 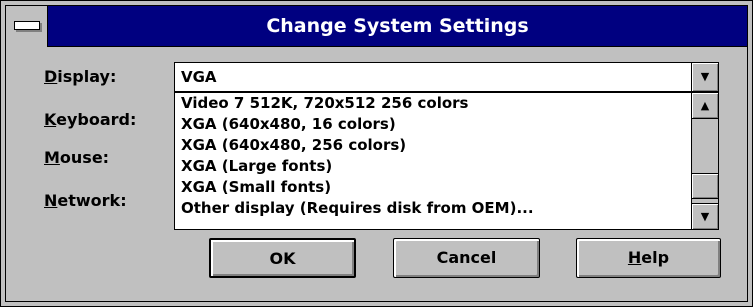 I want to click on title-bar: Change System Settings, so click(x=376, y=26).